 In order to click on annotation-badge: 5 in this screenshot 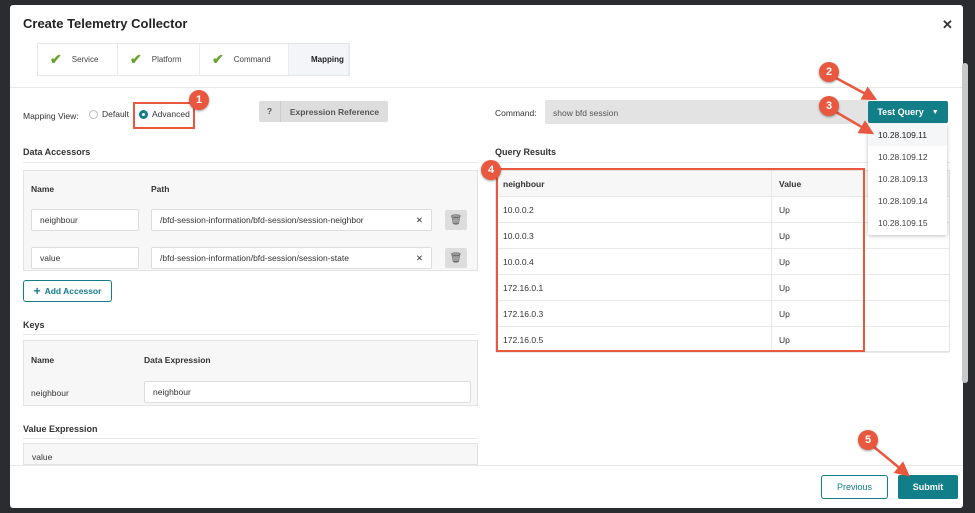, I will do `click(868, 440)`.